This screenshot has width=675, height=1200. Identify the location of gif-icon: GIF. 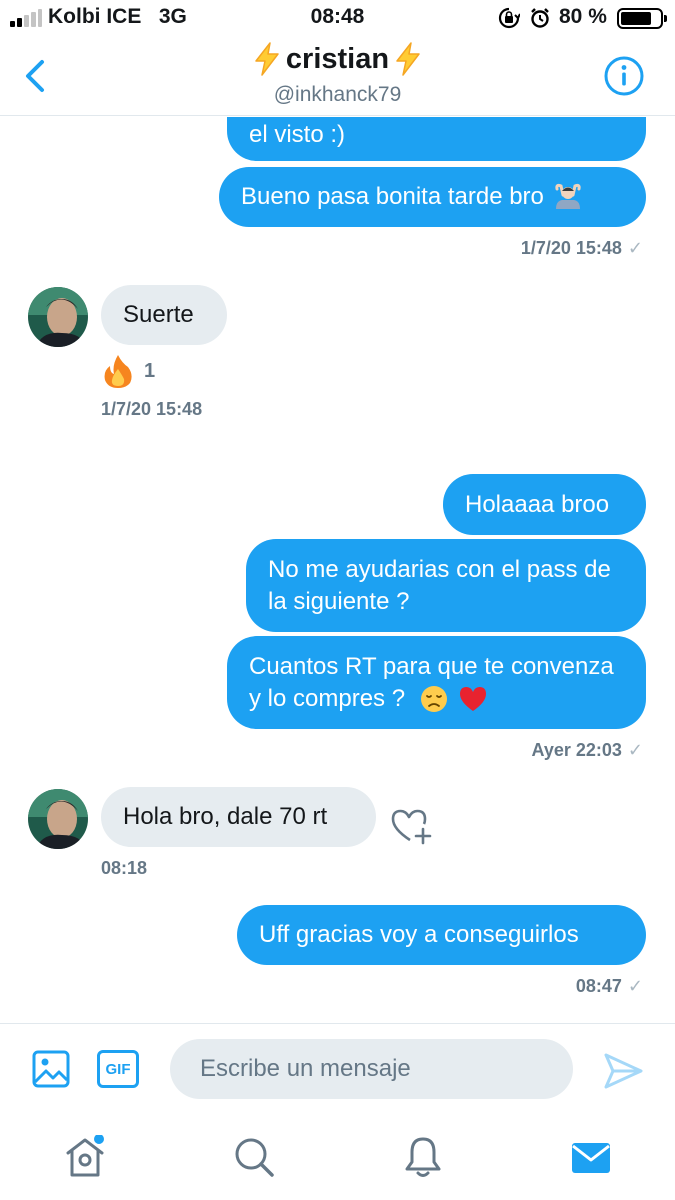
(118, 1069).